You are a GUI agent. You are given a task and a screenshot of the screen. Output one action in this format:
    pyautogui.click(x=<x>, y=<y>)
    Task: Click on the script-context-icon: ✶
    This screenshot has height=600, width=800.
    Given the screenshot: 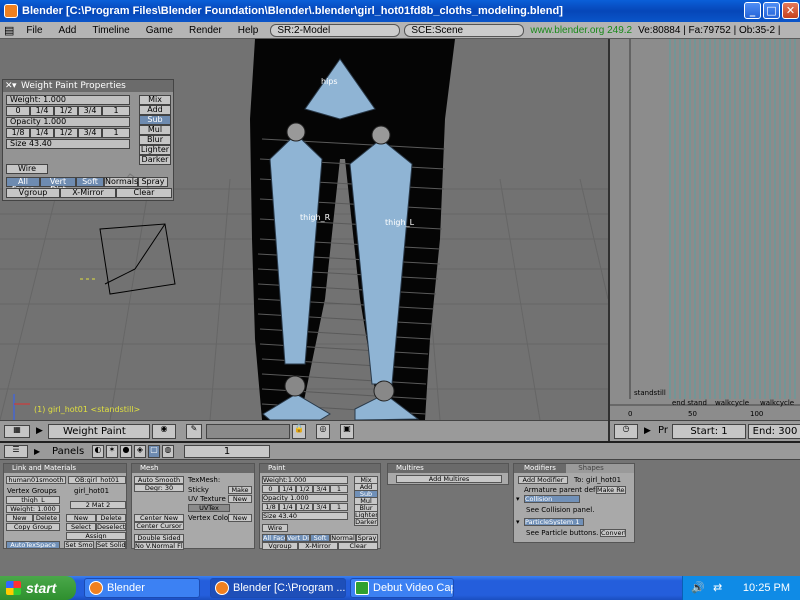 What is the action you would take?
    pyautogui.click(x=112, y=451)
    